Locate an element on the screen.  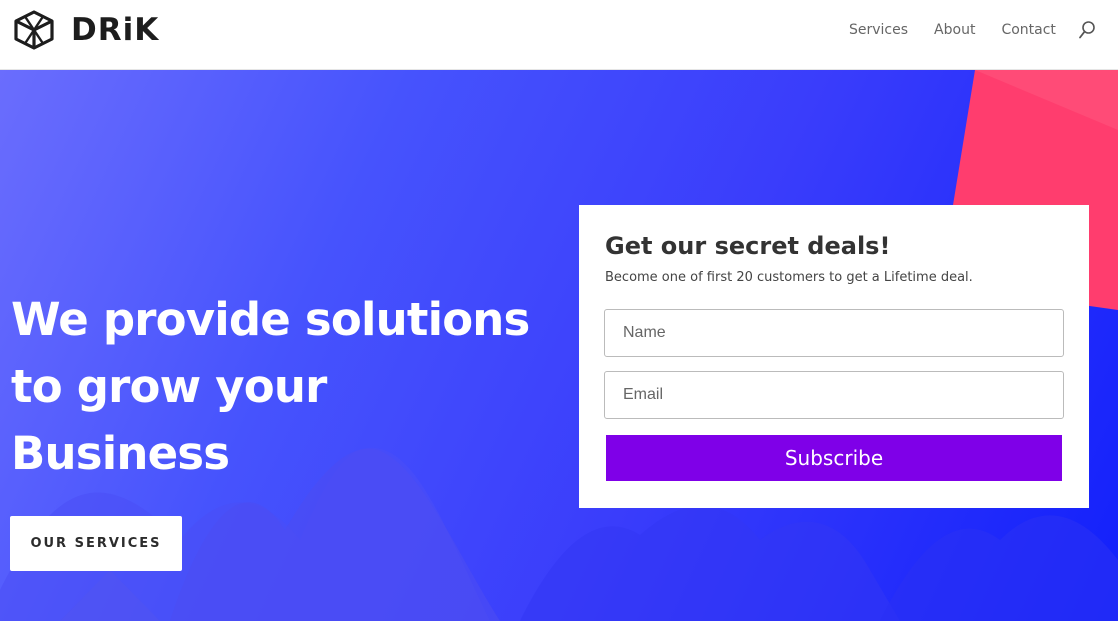
main-nav: Services About Contact is located at coordinates (972, 30).